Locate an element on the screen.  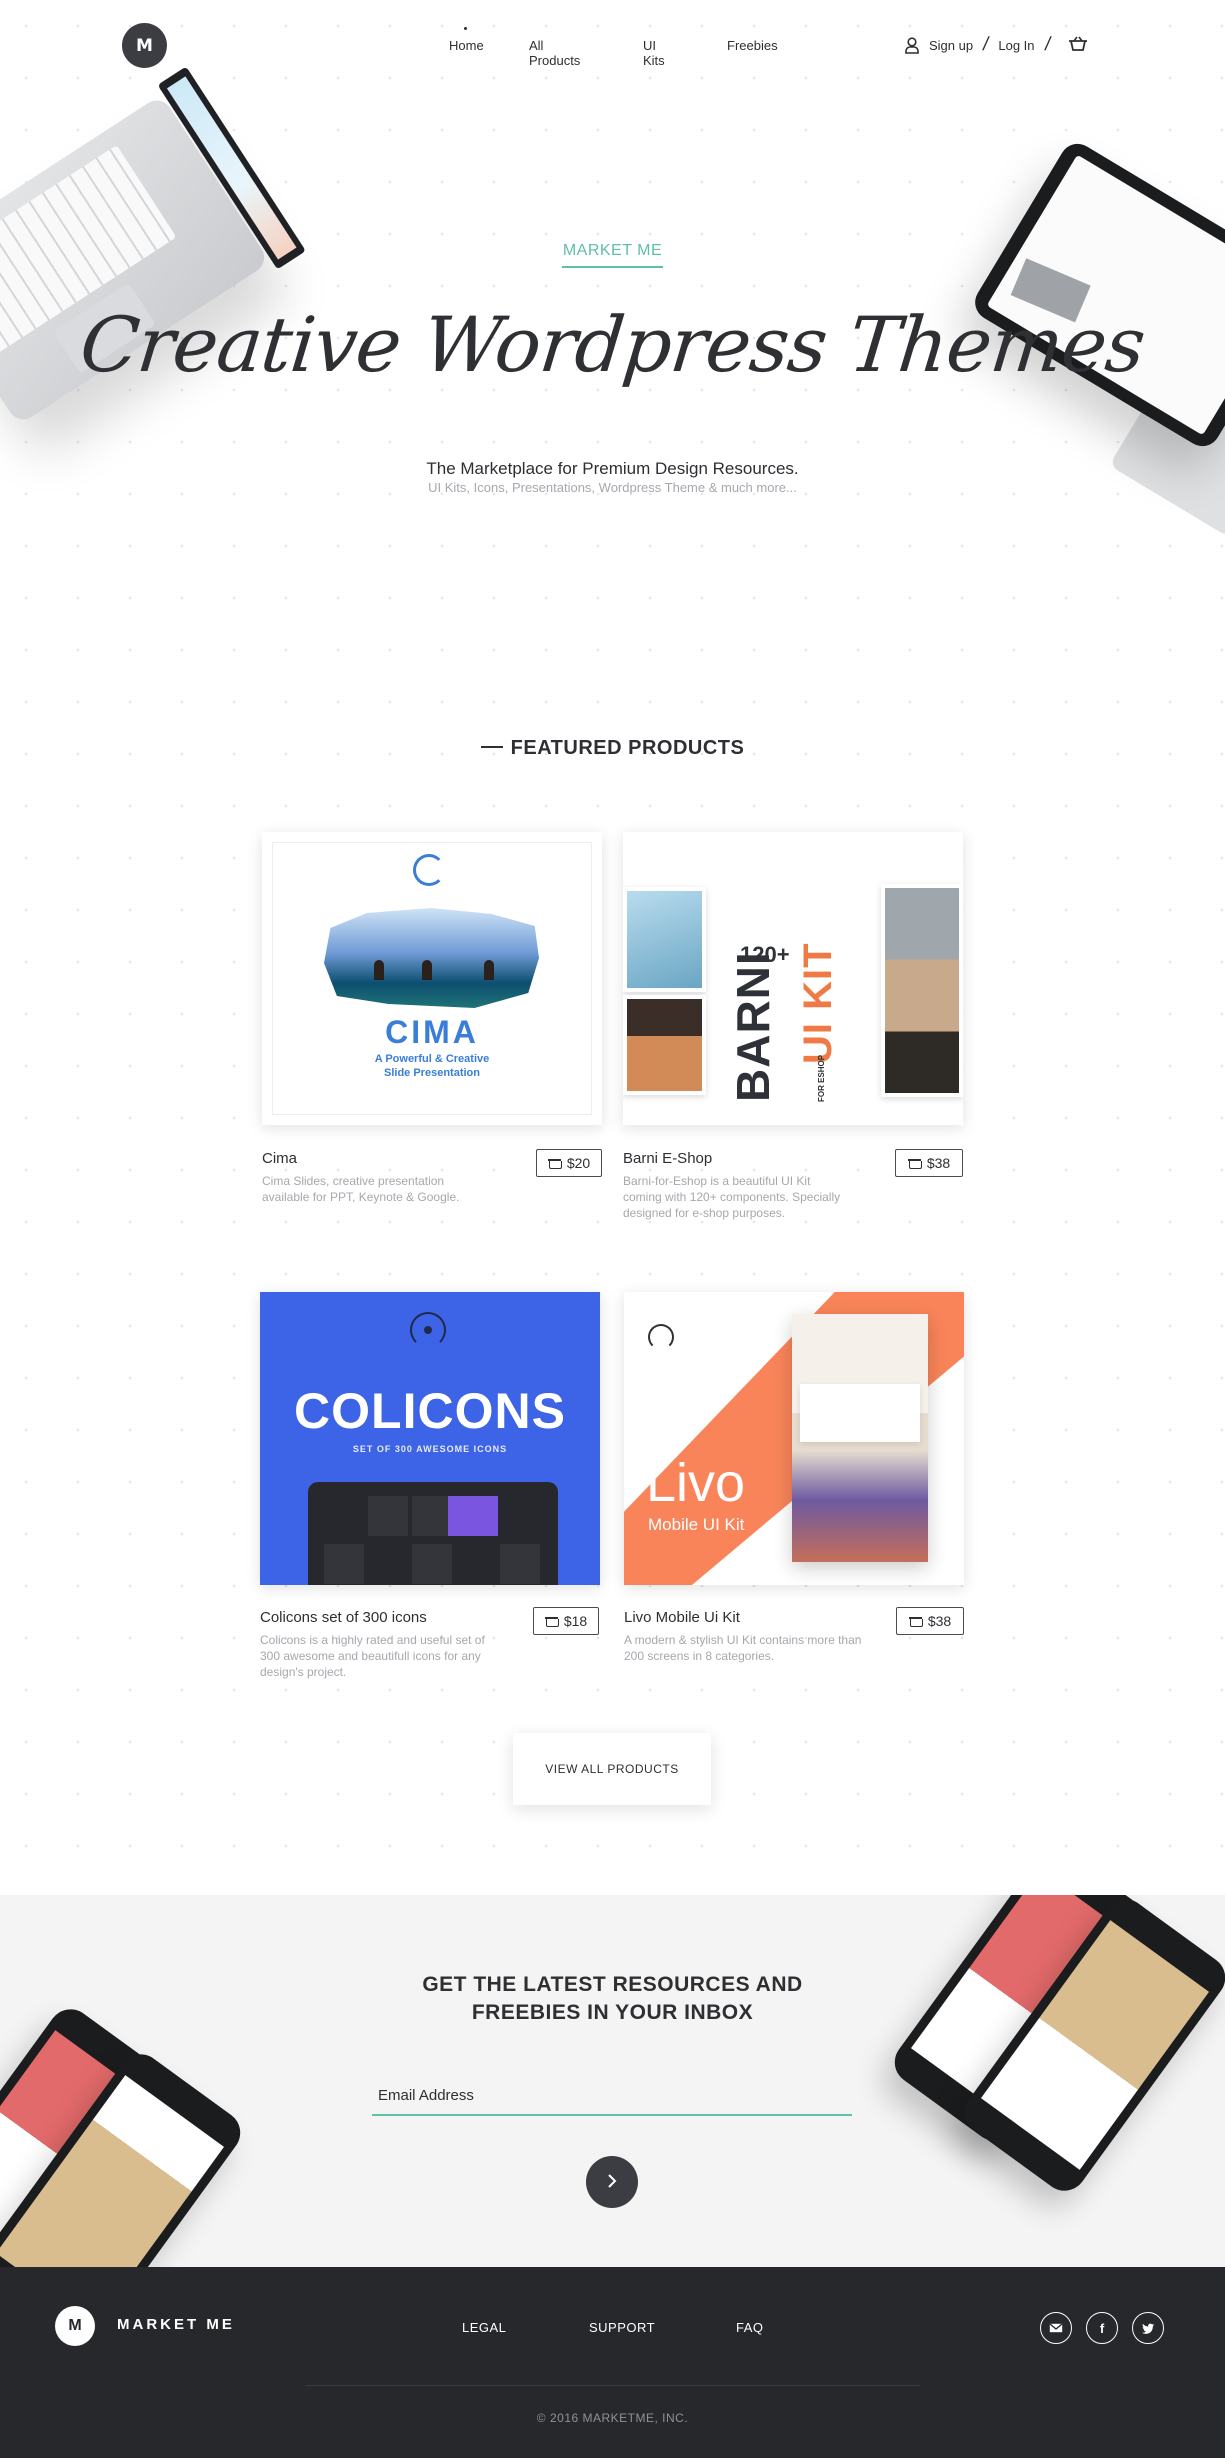
livo-art-sub: Mobile UI Kit is located at coordinates (696, 1524).